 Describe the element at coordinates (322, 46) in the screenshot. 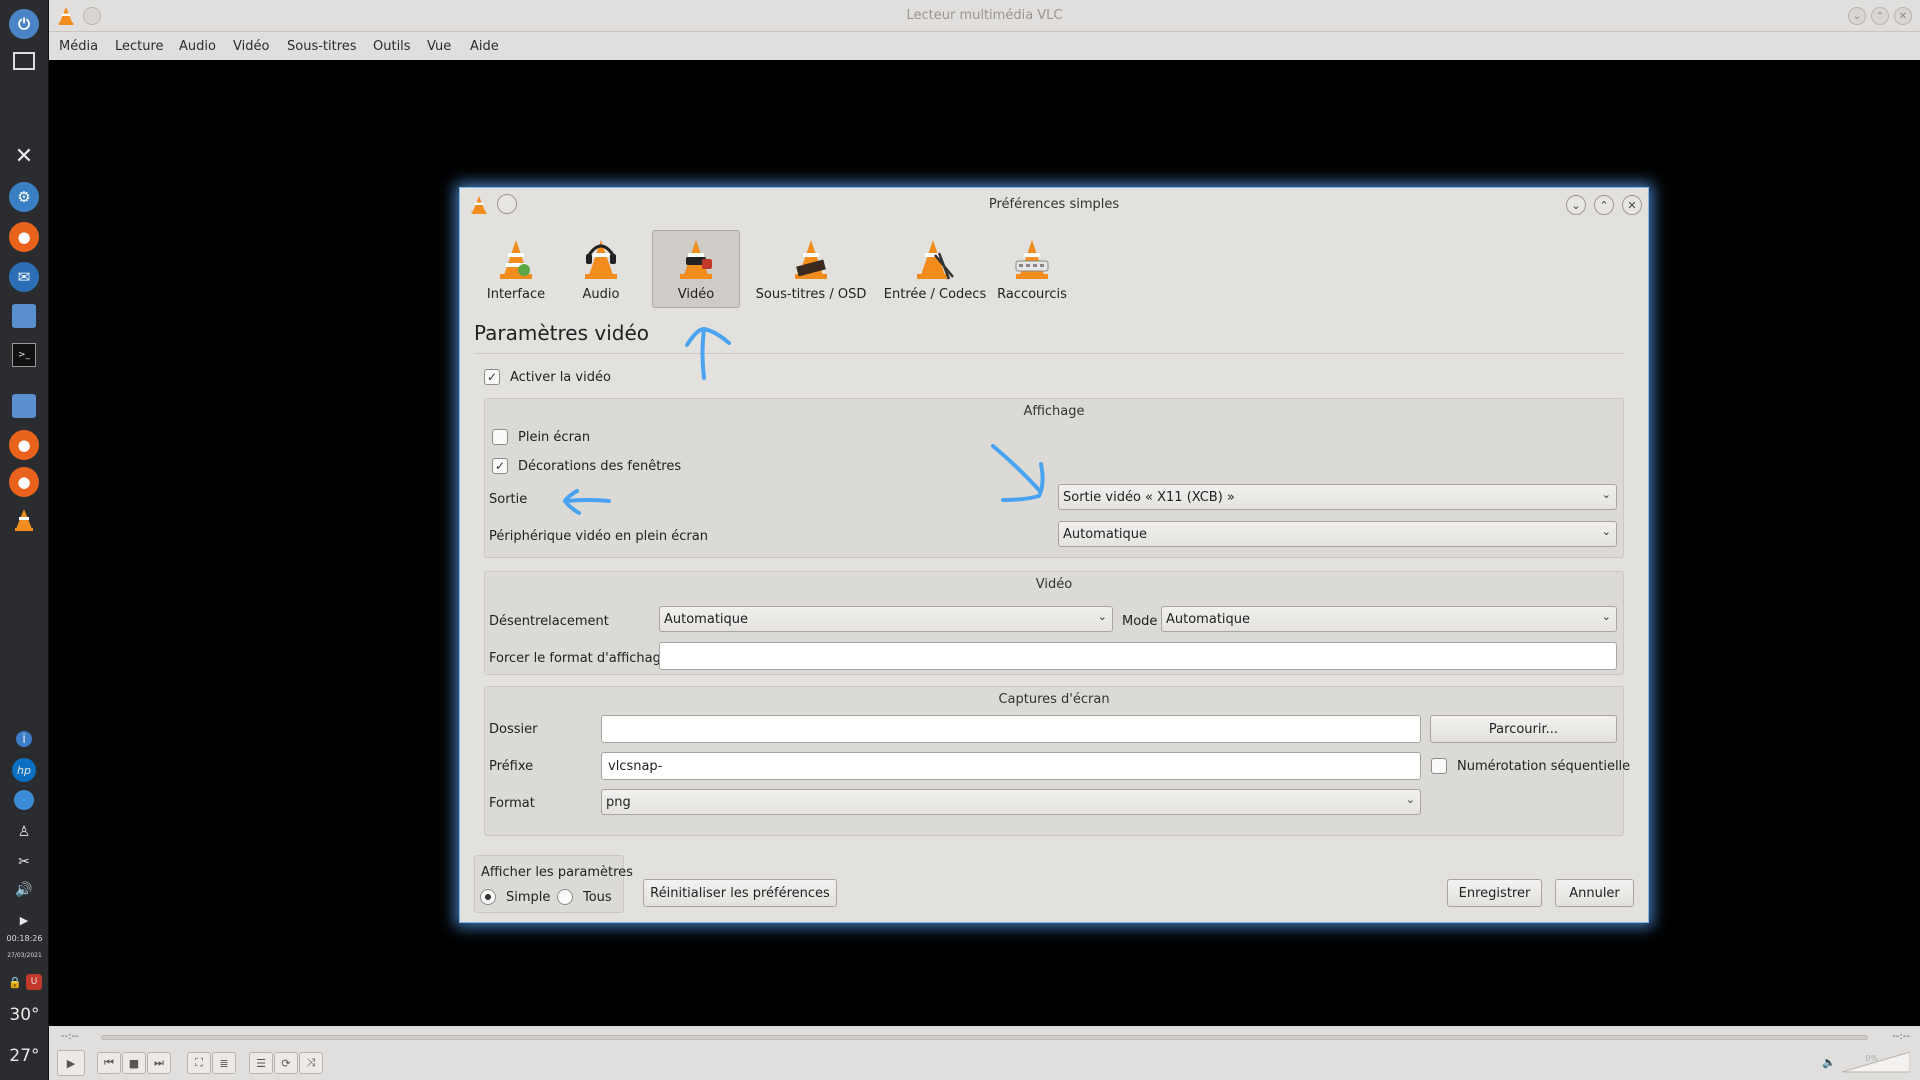

I see `menu-subtitles: Sous-titres` at that location.